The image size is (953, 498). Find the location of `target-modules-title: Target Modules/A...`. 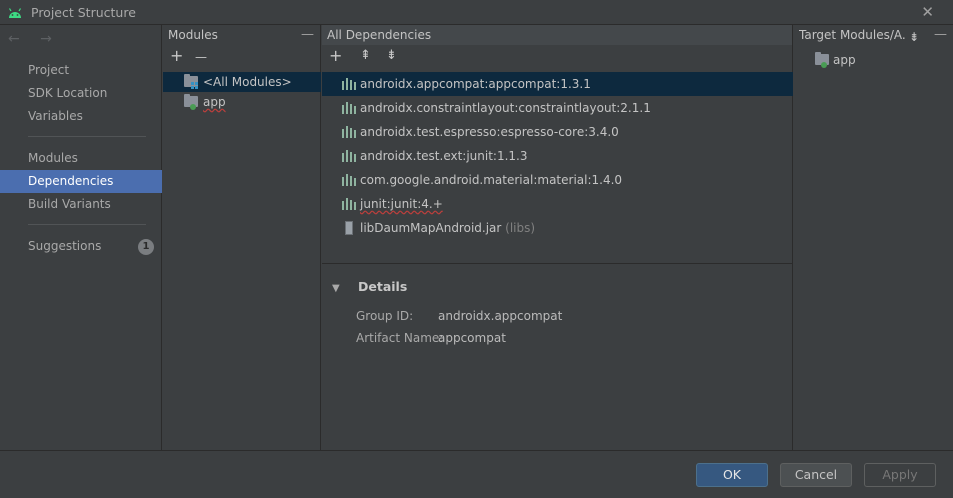

target-modules-title: Target Modules/A... is located at coordinates (852, 35).